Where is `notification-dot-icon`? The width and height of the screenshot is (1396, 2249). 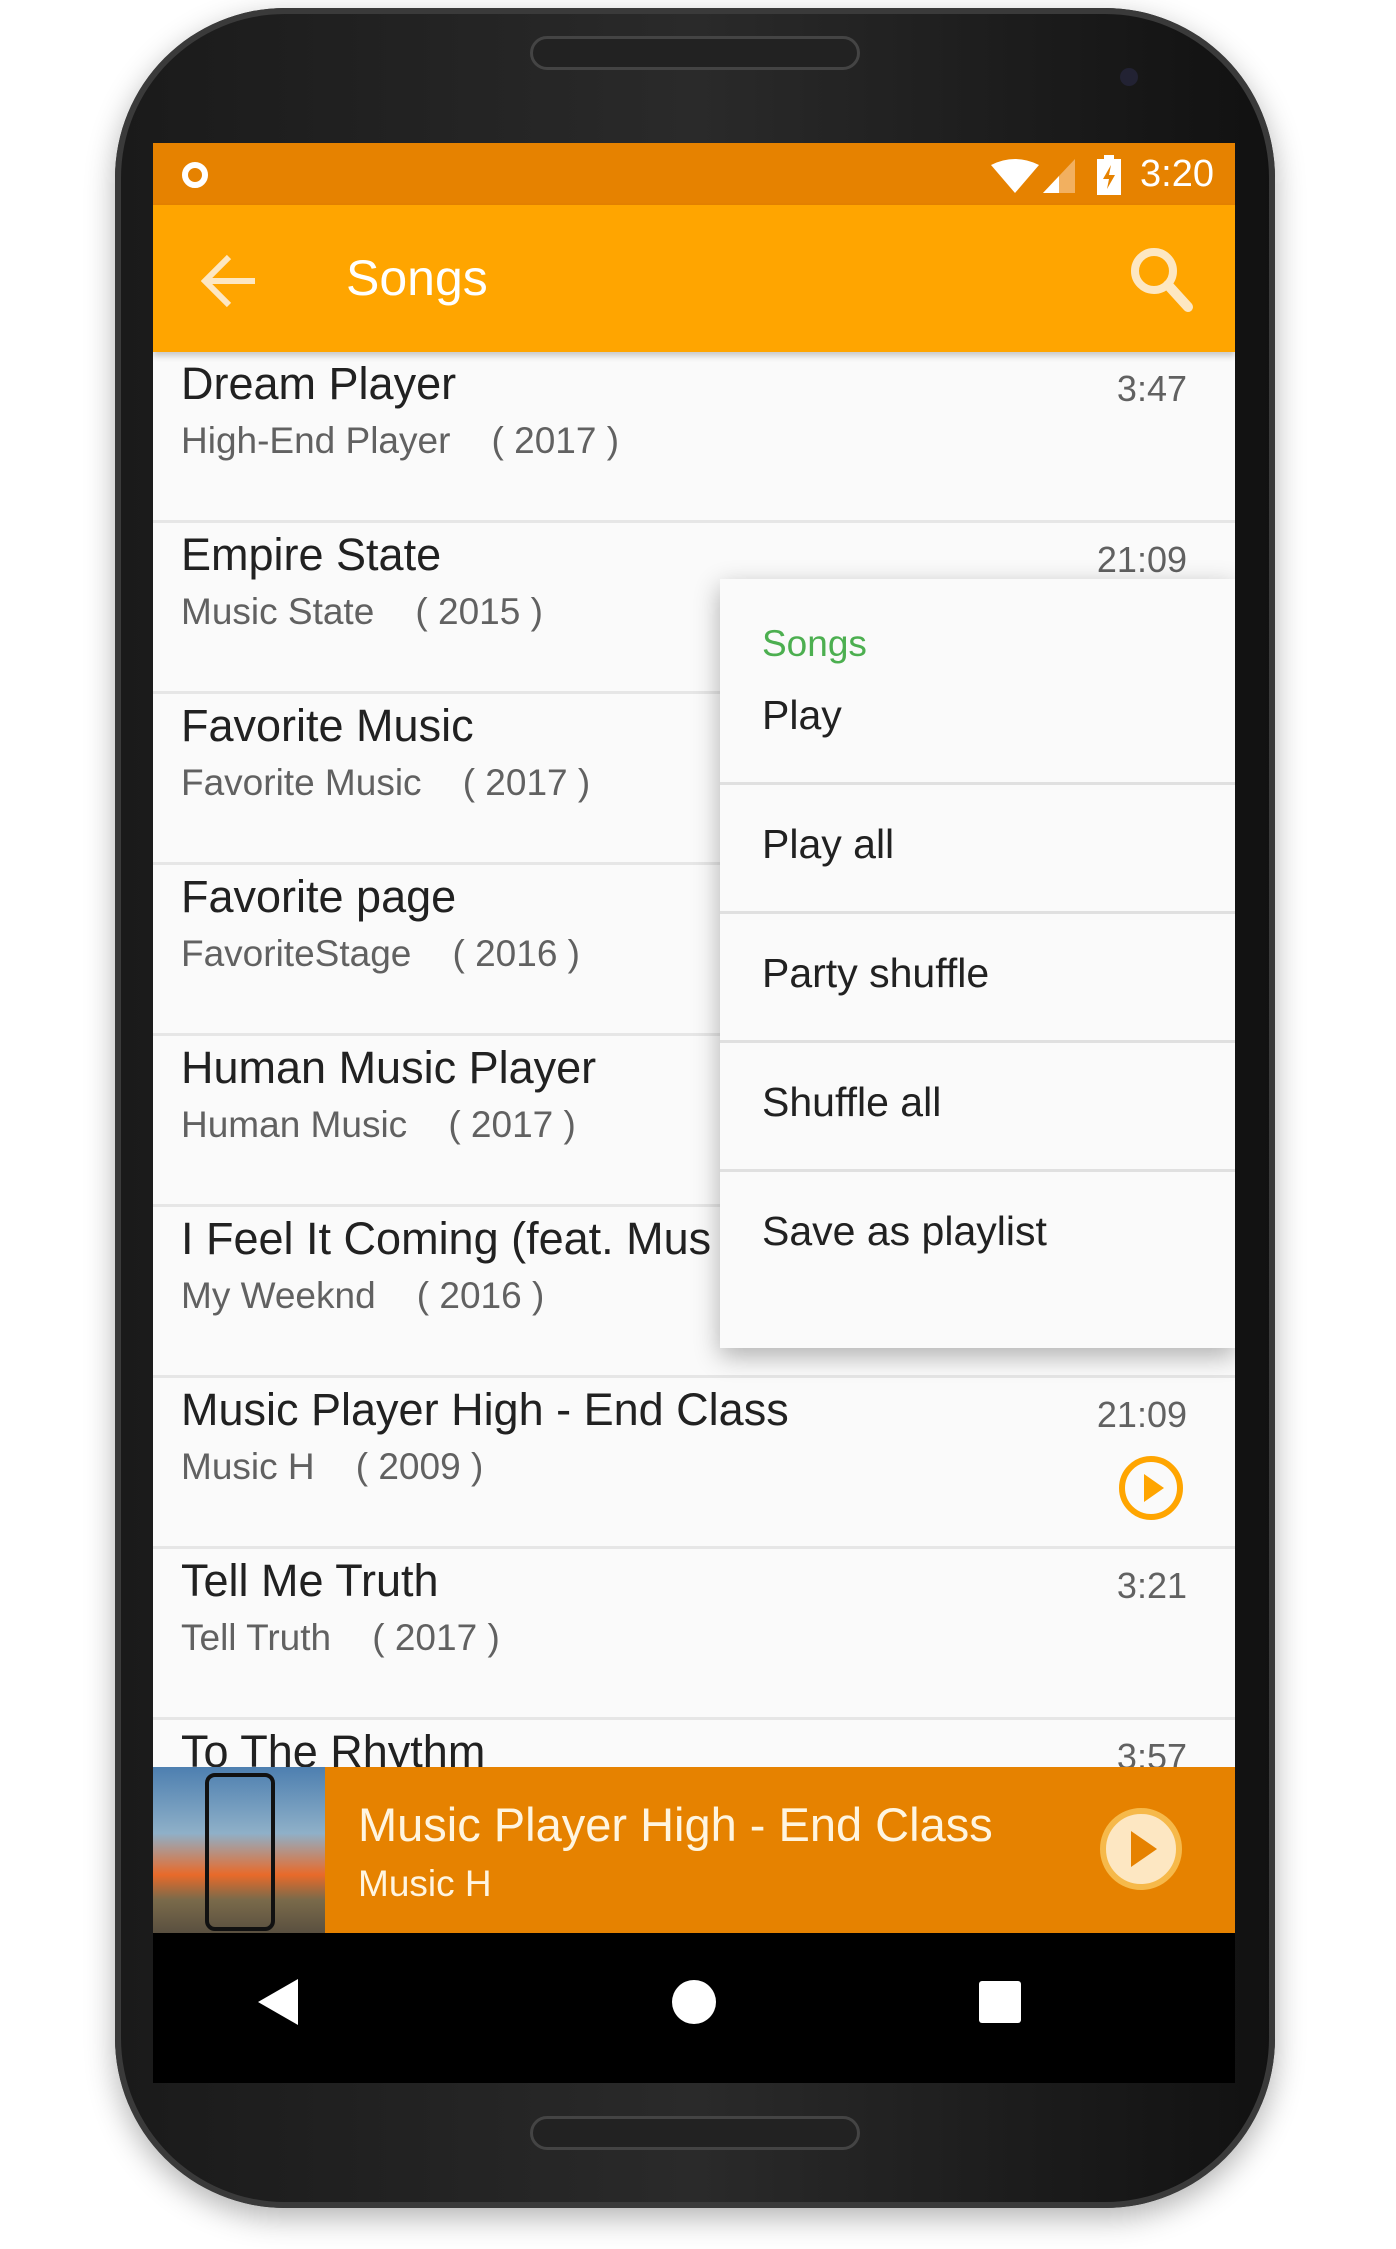 notification-dot-icon is located at coordinates (195, 175).